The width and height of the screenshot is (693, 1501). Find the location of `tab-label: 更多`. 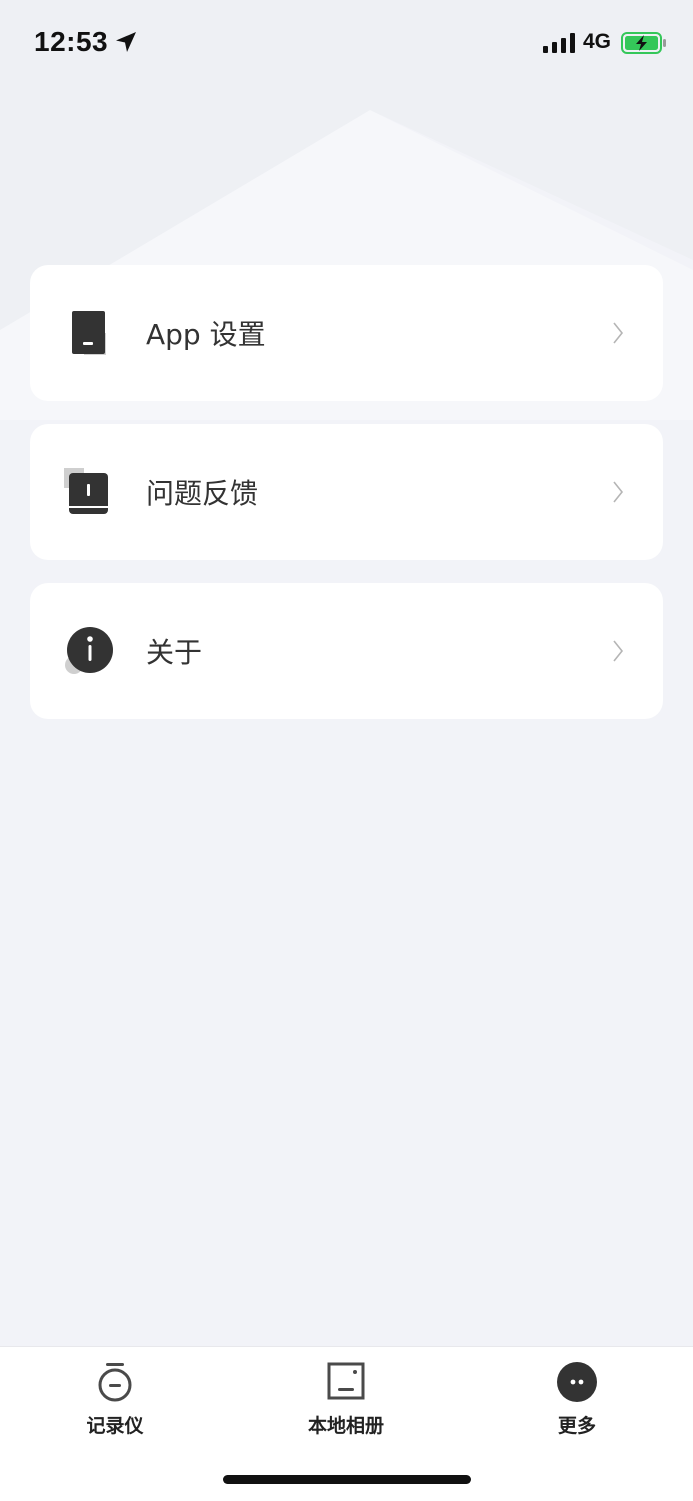

tab-label: 更多 is located at coordinates (576, 1426).